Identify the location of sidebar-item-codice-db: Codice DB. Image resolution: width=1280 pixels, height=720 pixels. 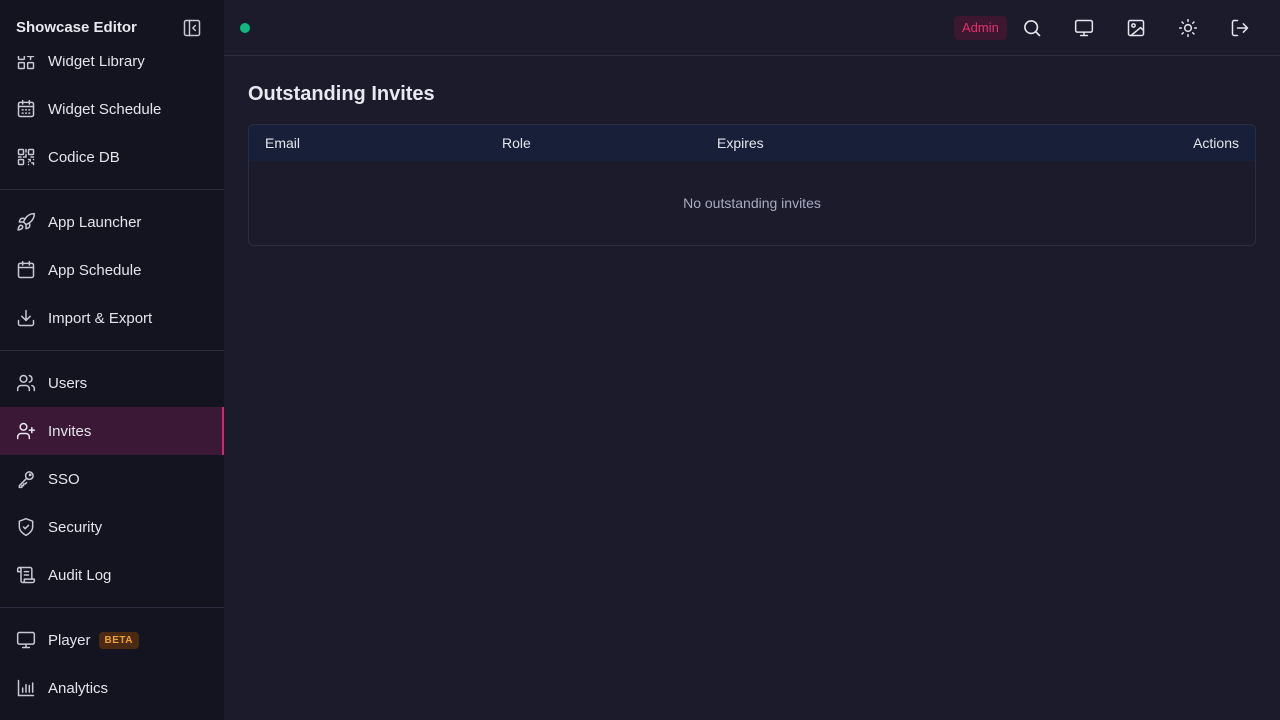
(112, 157).